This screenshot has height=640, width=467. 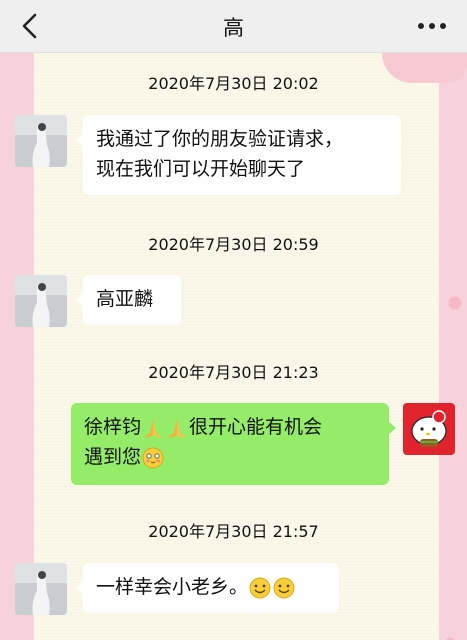 I want to click on message-line: 我通过了你的朋友验证请求，, so click(x=220, y=139).